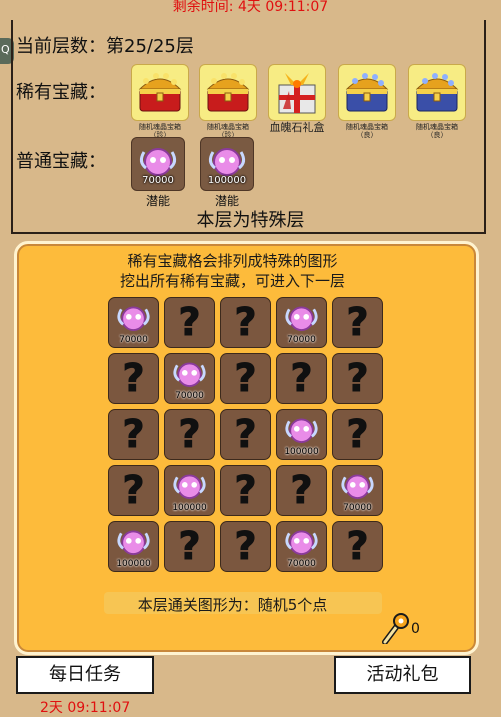  I want to click on common-treasure-label: 普通宝藏：, so click(61, 161).